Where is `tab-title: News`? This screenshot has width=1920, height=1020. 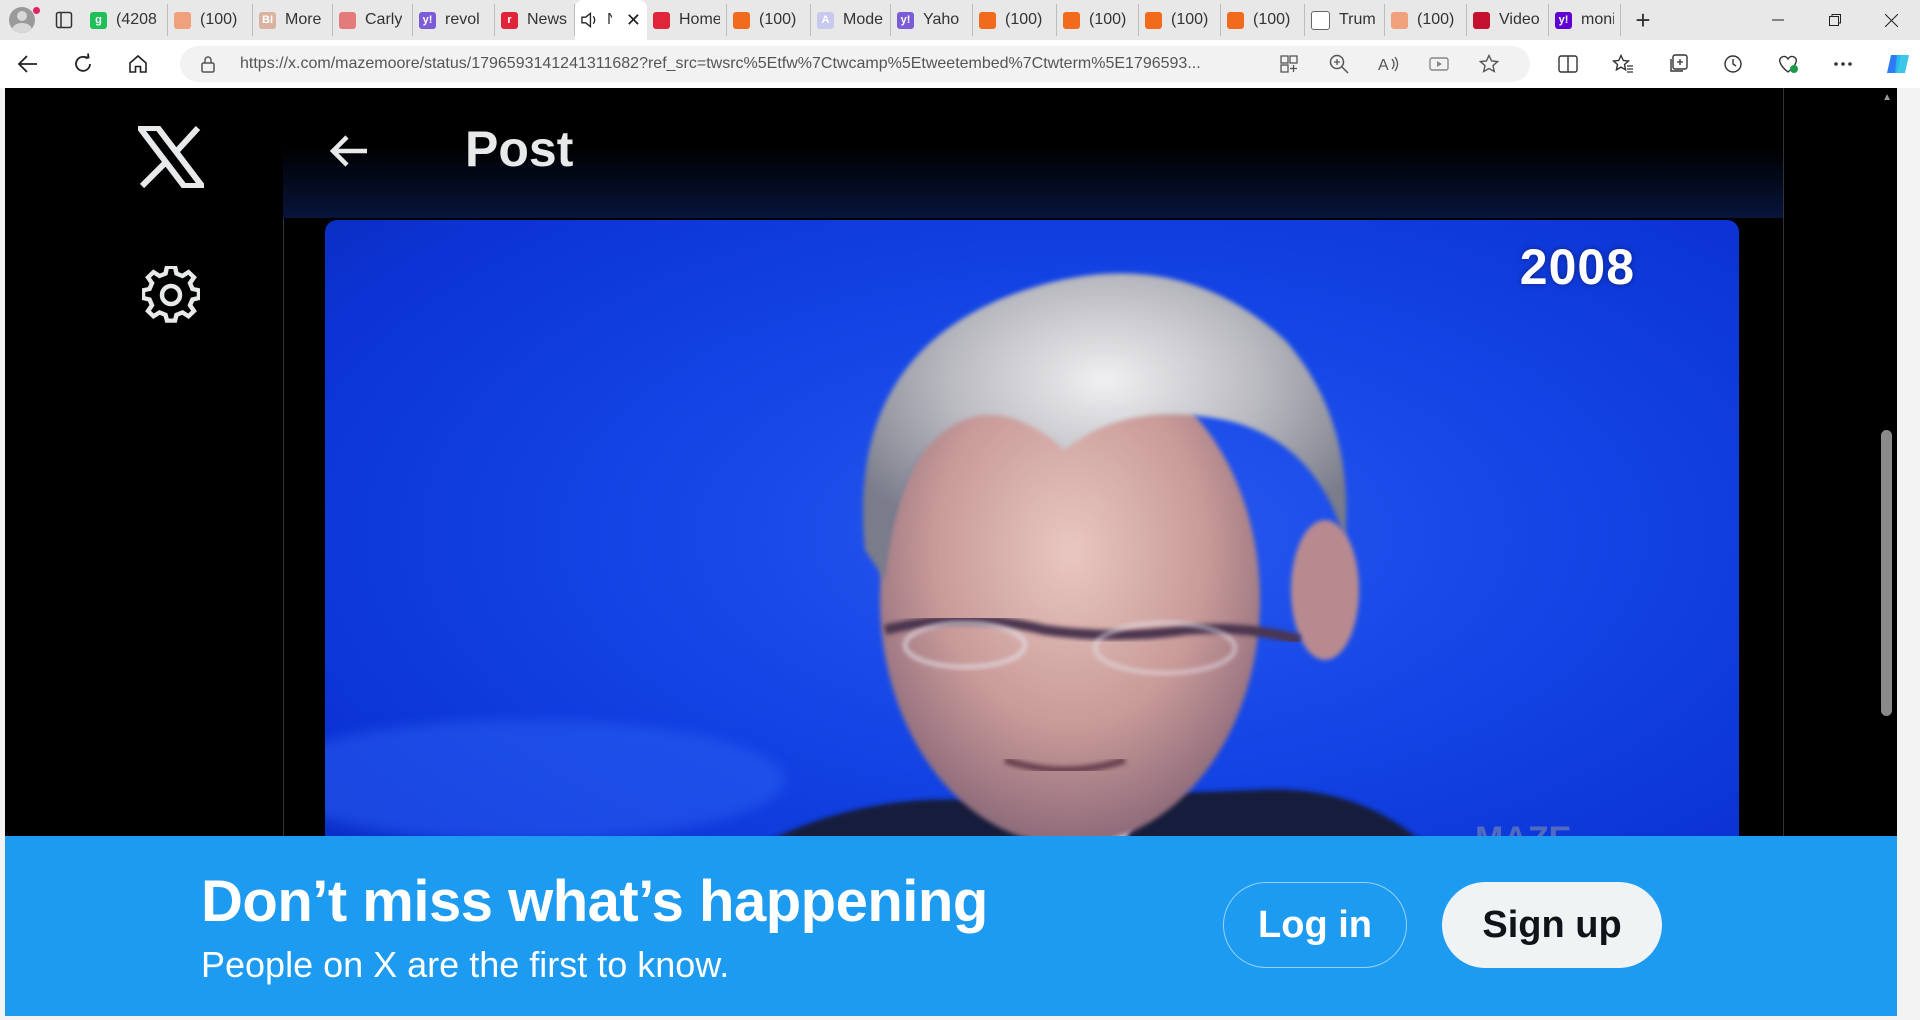 tab-title: News is located at coordinates (547, 19).